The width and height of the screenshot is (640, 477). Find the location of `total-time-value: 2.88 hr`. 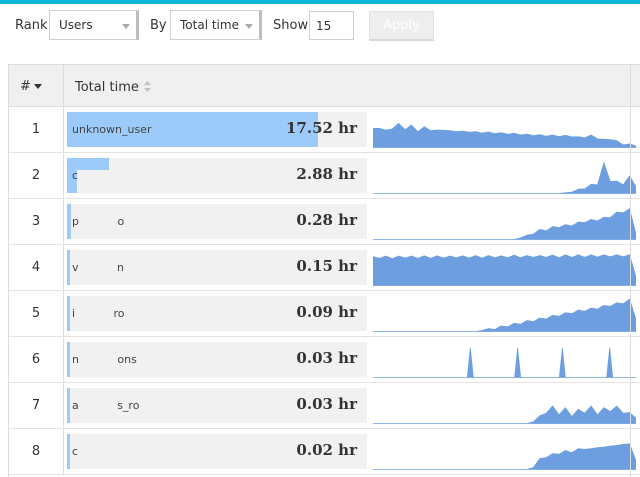

total-time-value: 2.88 hr is located at coordinates (326, 174).